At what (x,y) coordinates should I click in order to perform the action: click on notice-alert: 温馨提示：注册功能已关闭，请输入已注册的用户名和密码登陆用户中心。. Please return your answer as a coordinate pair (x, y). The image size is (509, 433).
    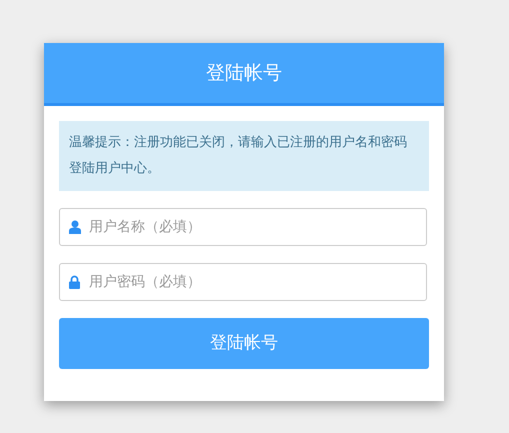
    Looking at the image, I should click on (244, 156).